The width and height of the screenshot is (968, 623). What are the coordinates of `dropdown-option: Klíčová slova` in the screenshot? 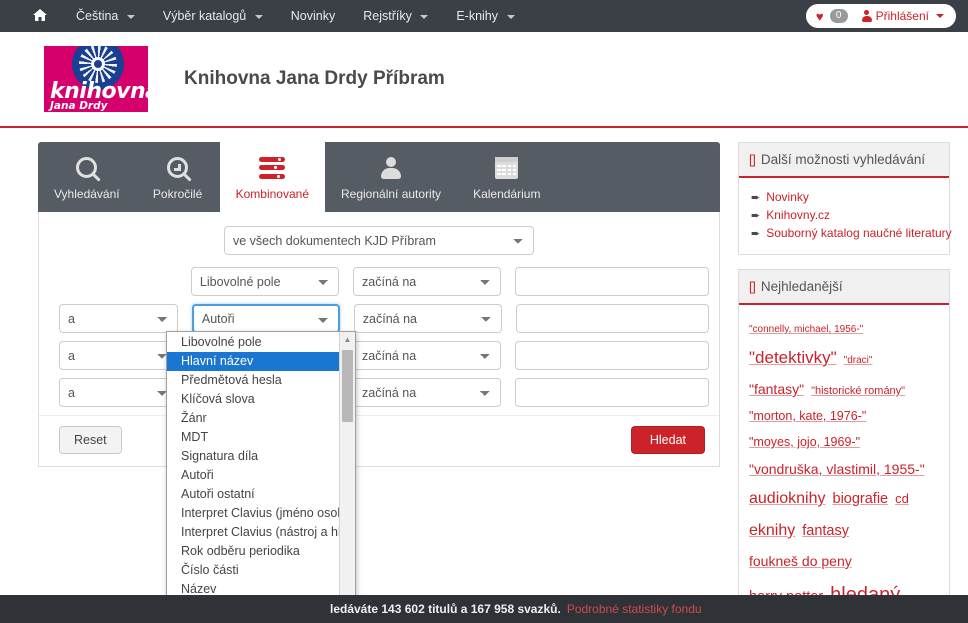 It's located at (253, 399).